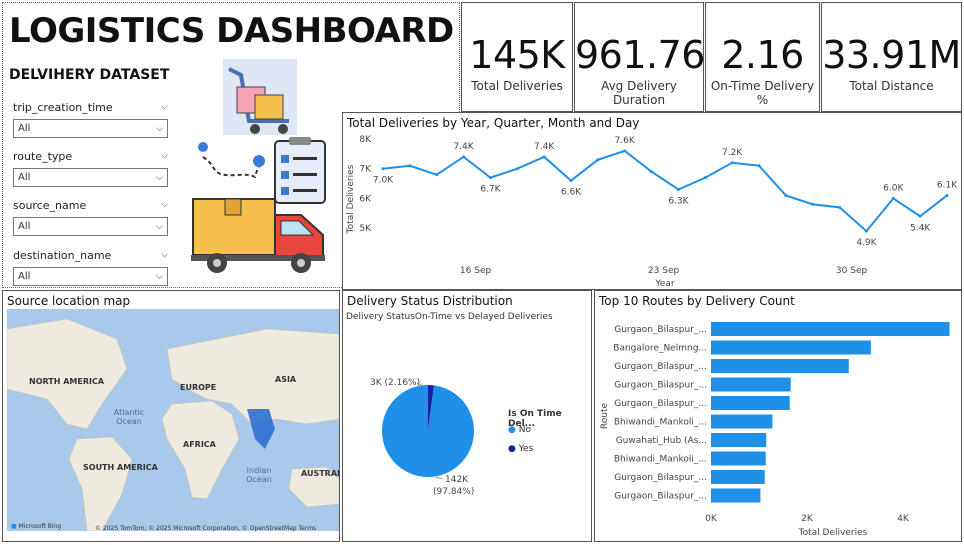 The height and width of the screenshot is (545, 964). Describe the element at coordinates (320, 473) in the screenshot. I see `map-label: AUSTRAL` at that location.